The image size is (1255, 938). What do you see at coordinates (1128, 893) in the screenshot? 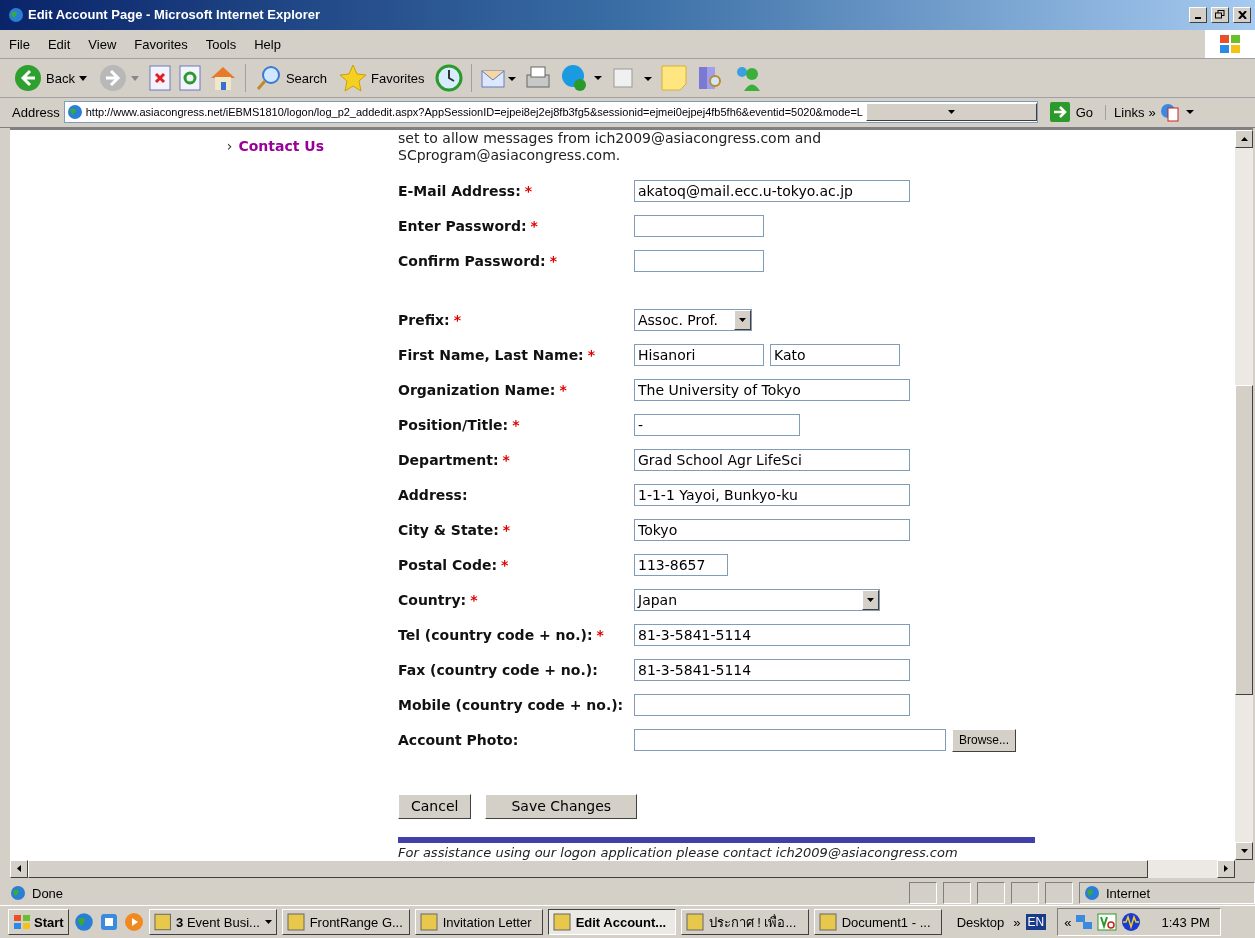
I see `zone-text: Internet` at bounding box center [1128, 893].